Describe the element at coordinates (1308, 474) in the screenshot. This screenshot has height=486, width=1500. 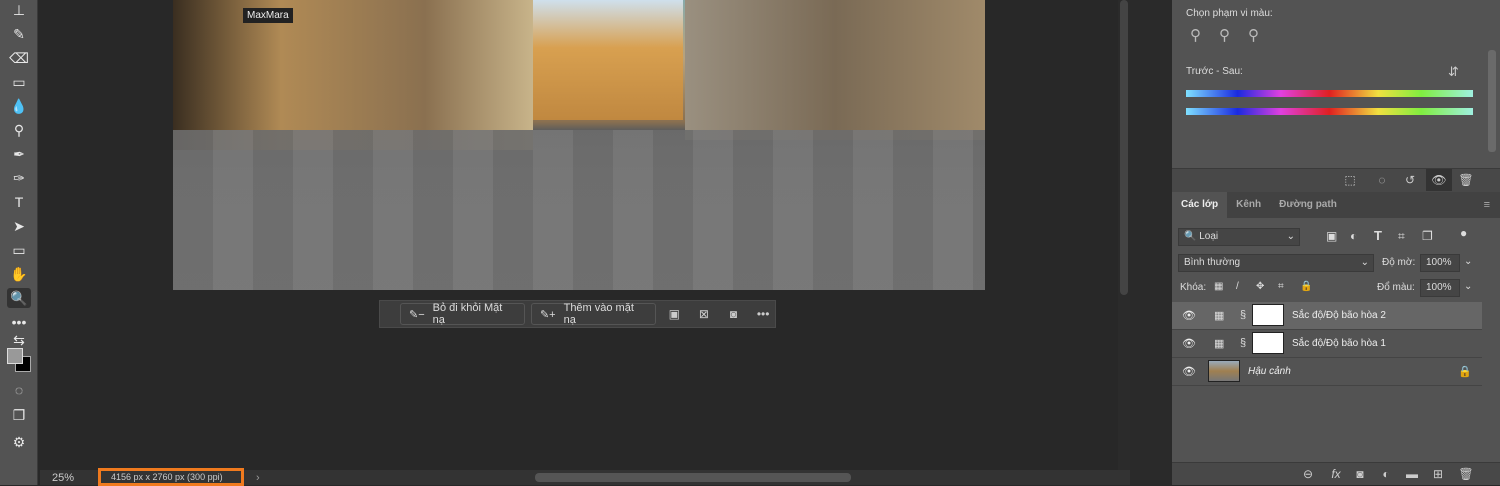
I see `link-layers-icon: ⊖` at that location.